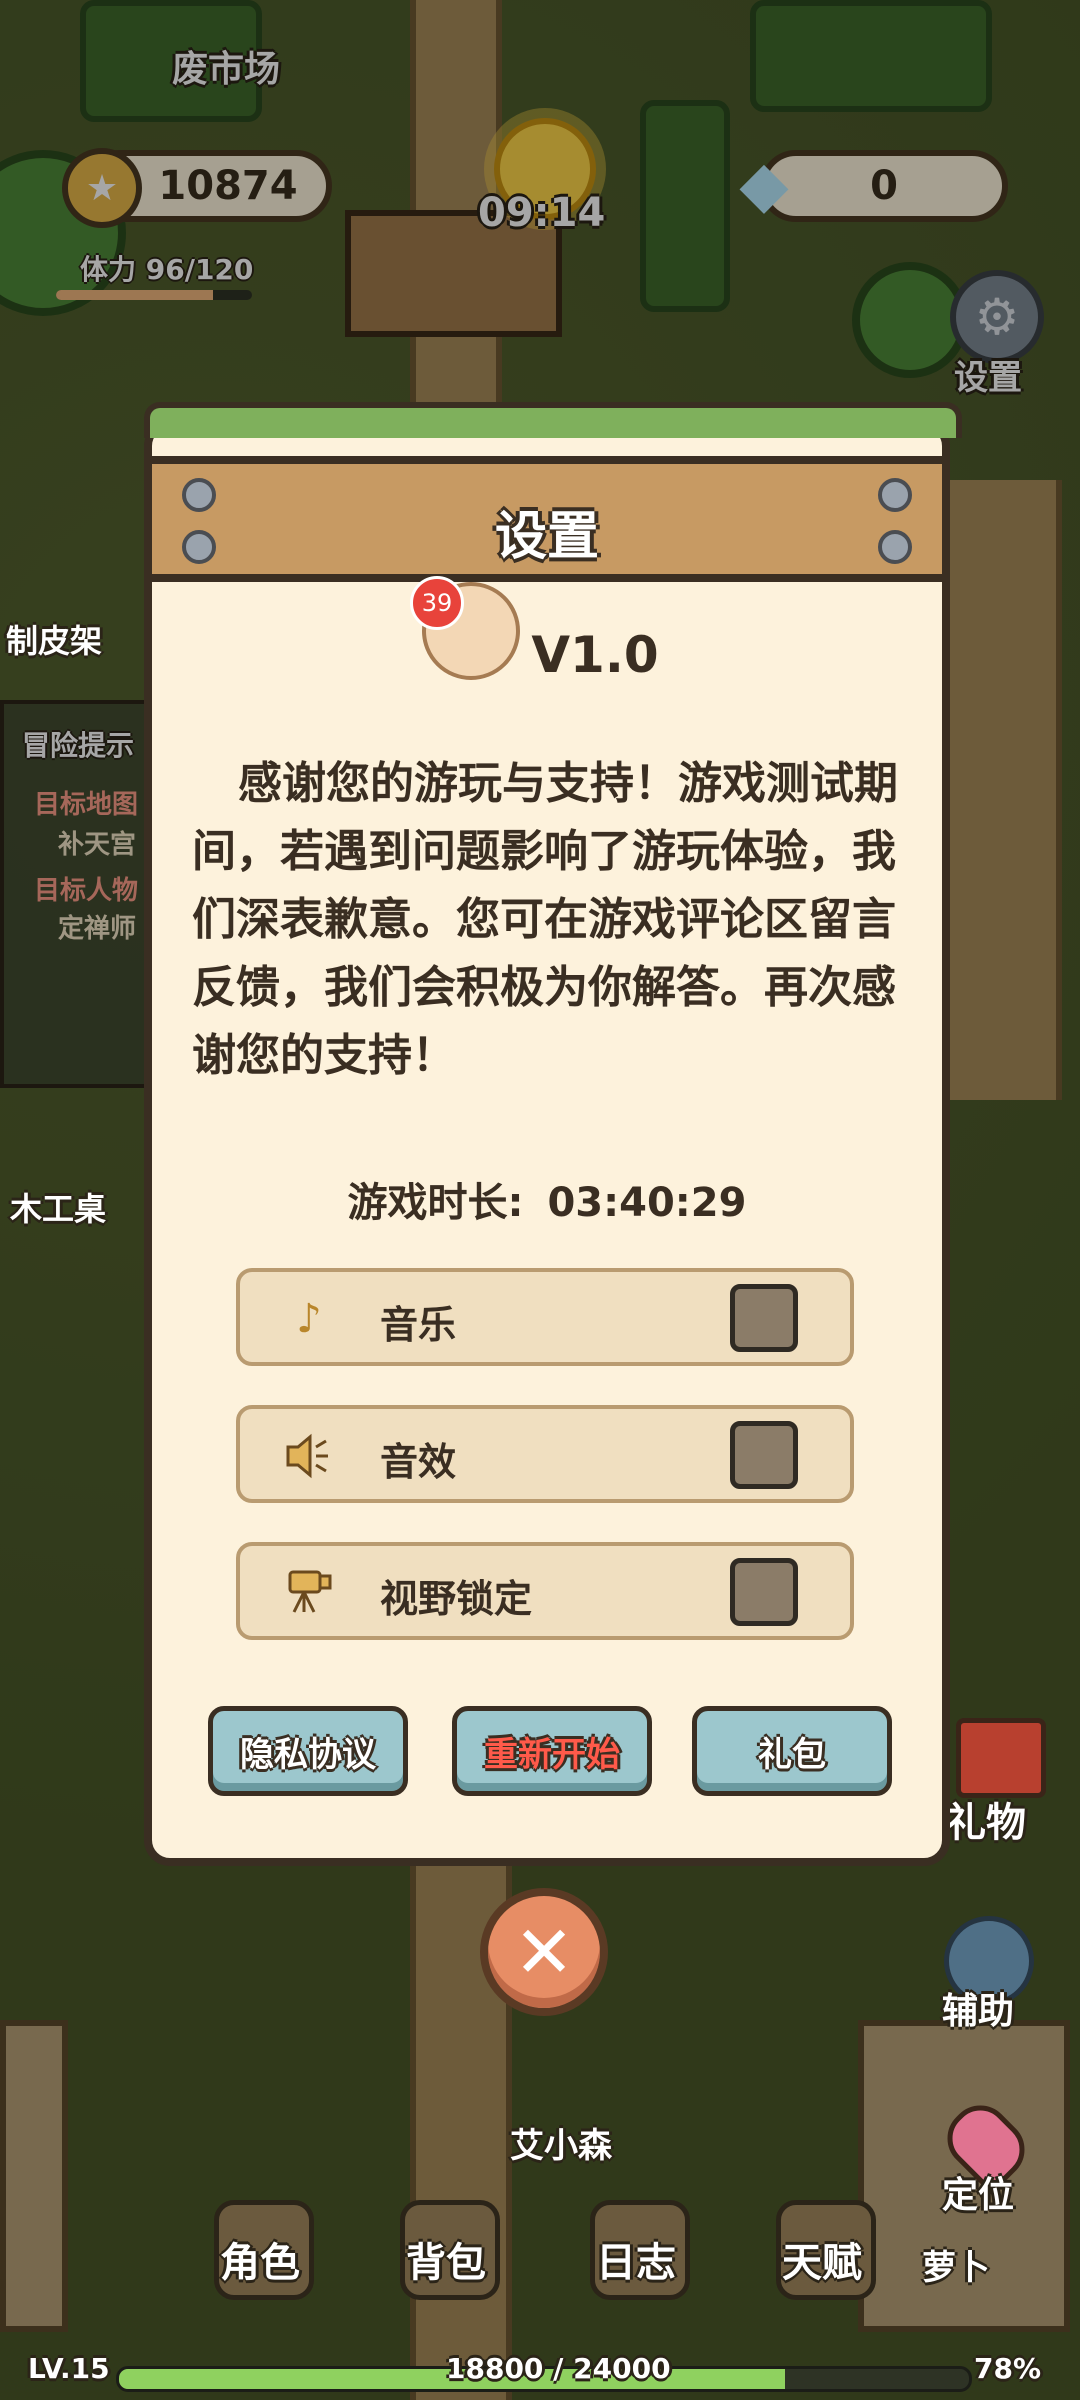 This screenshot has height=2400, width=1080. Describe the element at coordinates (309, 1319) in the screenshot. I see `music-note-icon: ♪` at that location.